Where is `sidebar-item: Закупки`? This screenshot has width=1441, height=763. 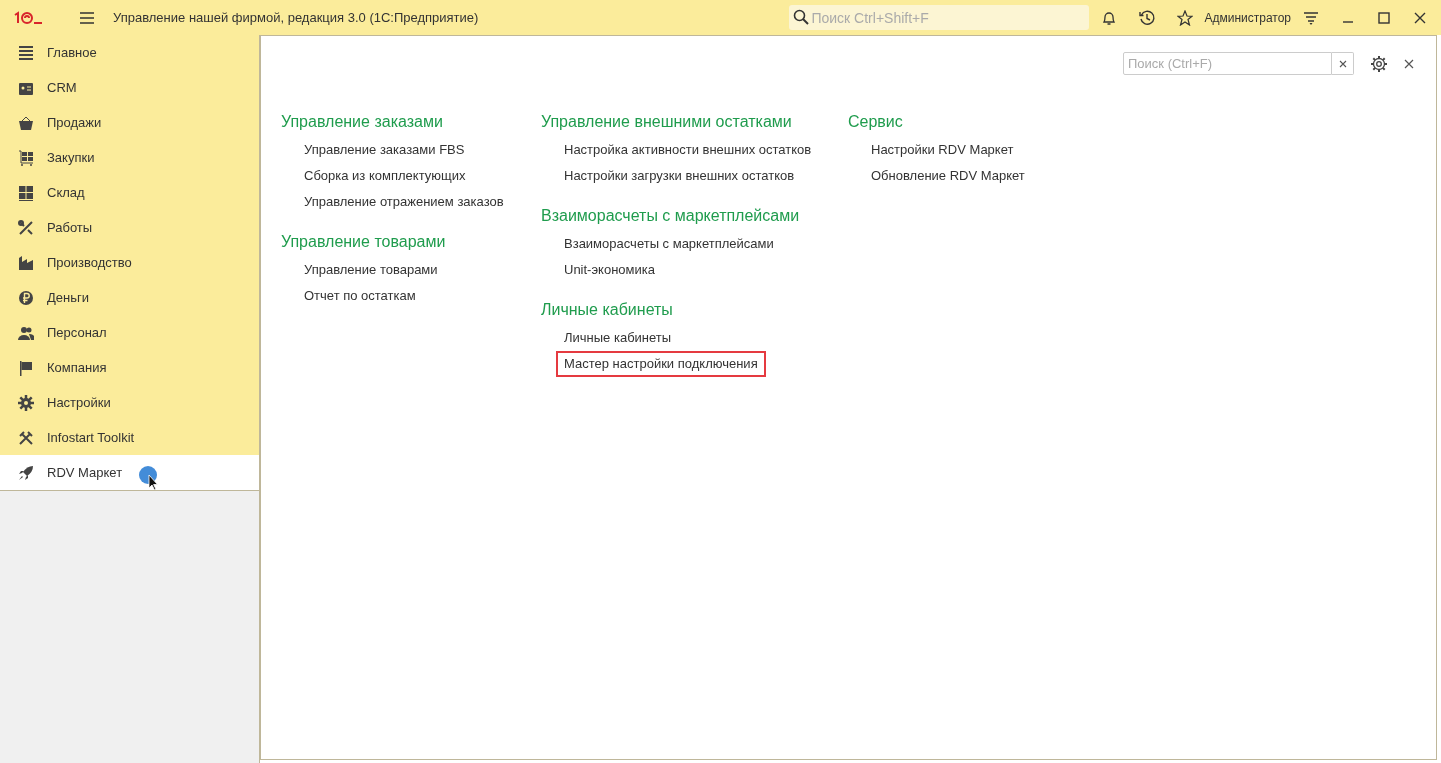
sidebar-item: Закупки is located at coordinates (129, 157).